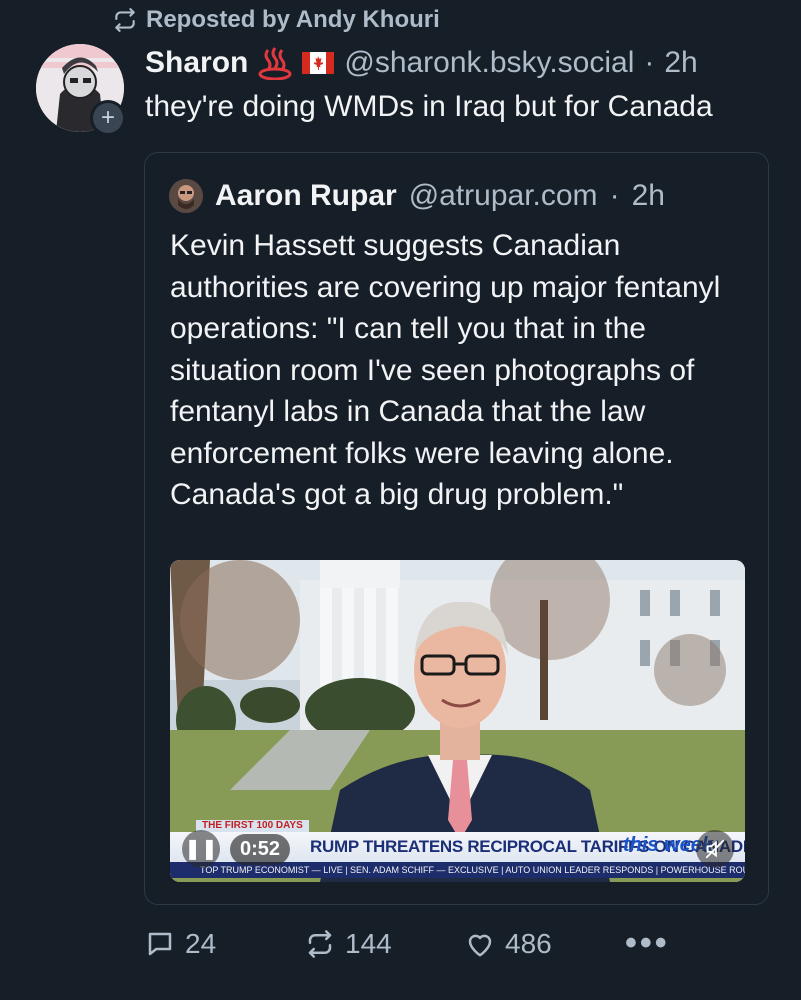  What do you see at coordinates (503, 196) in the screenshot?
I see `quoted-author-handle: @atrupar.com` at bounding box center [503, 196].